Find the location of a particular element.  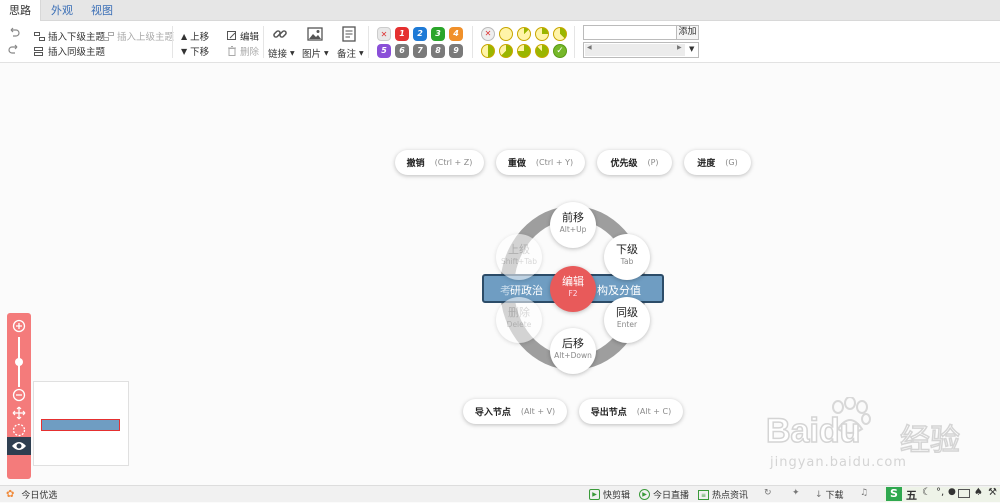

download-button: ↓ 下载 is located at coordinates (829, 495).